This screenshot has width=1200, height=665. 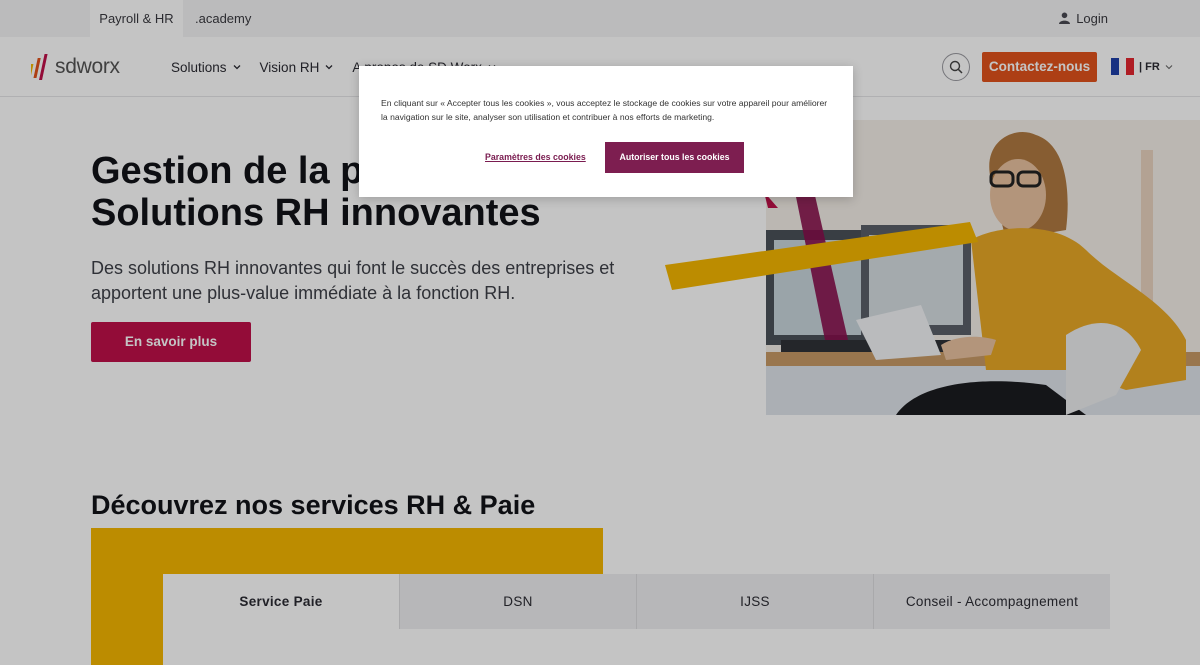 What do you see at coordinates (535, 157) in the screenshot?
I see `cookie-settings-link: Paramètres des cookies` at bounding box center [535, 157].